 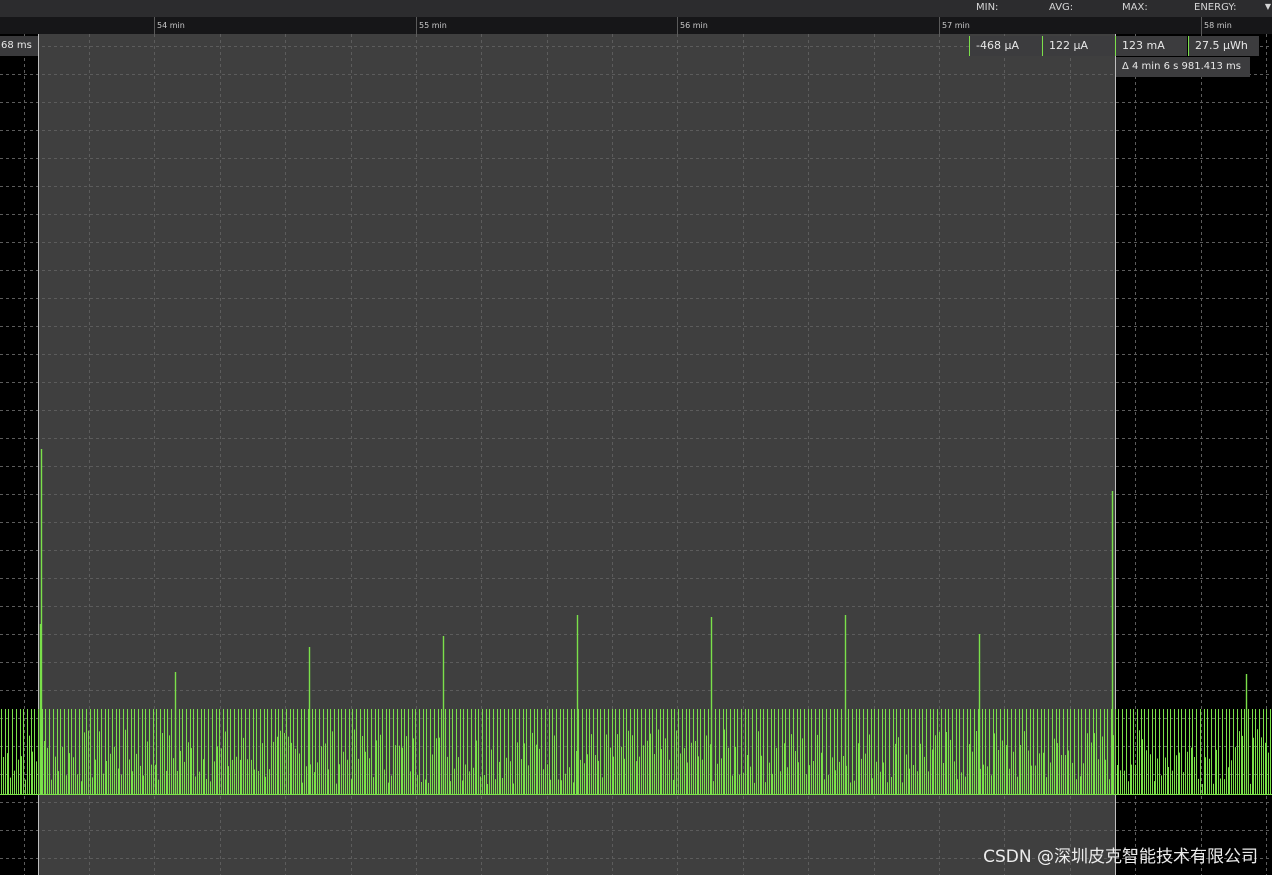 What do you see at coordinates (987, 7) in the screenshot?
I see `min-header-label: MIN:` at bounding box center [987, 7].